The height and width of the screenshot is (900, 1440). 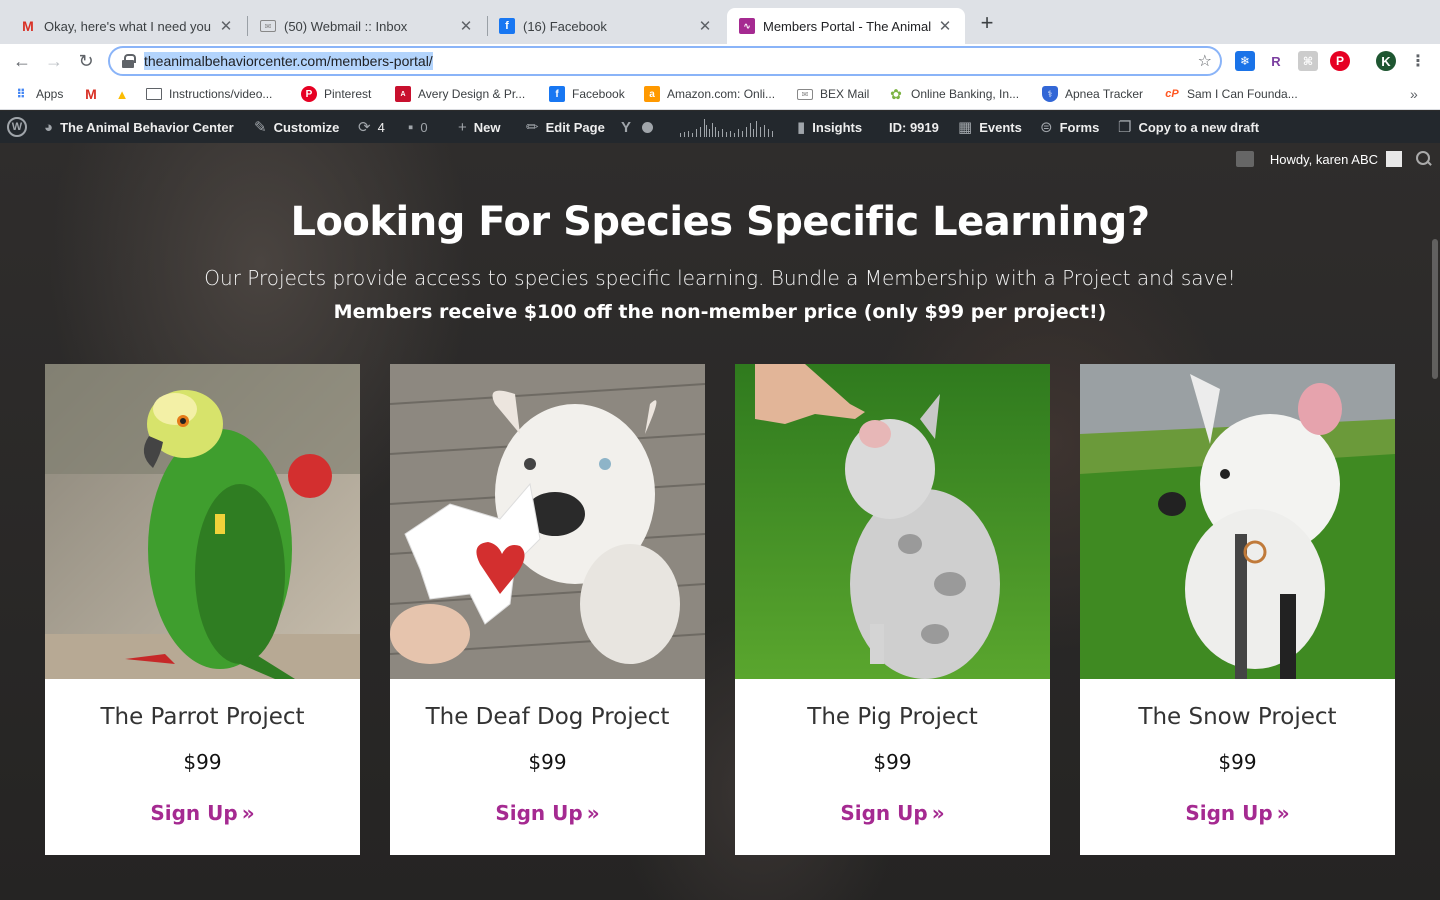 What do you see at coordinates (86, 61) in the screenshot?
I see `reload-icon: ↻` at bounding box center [86, 61].